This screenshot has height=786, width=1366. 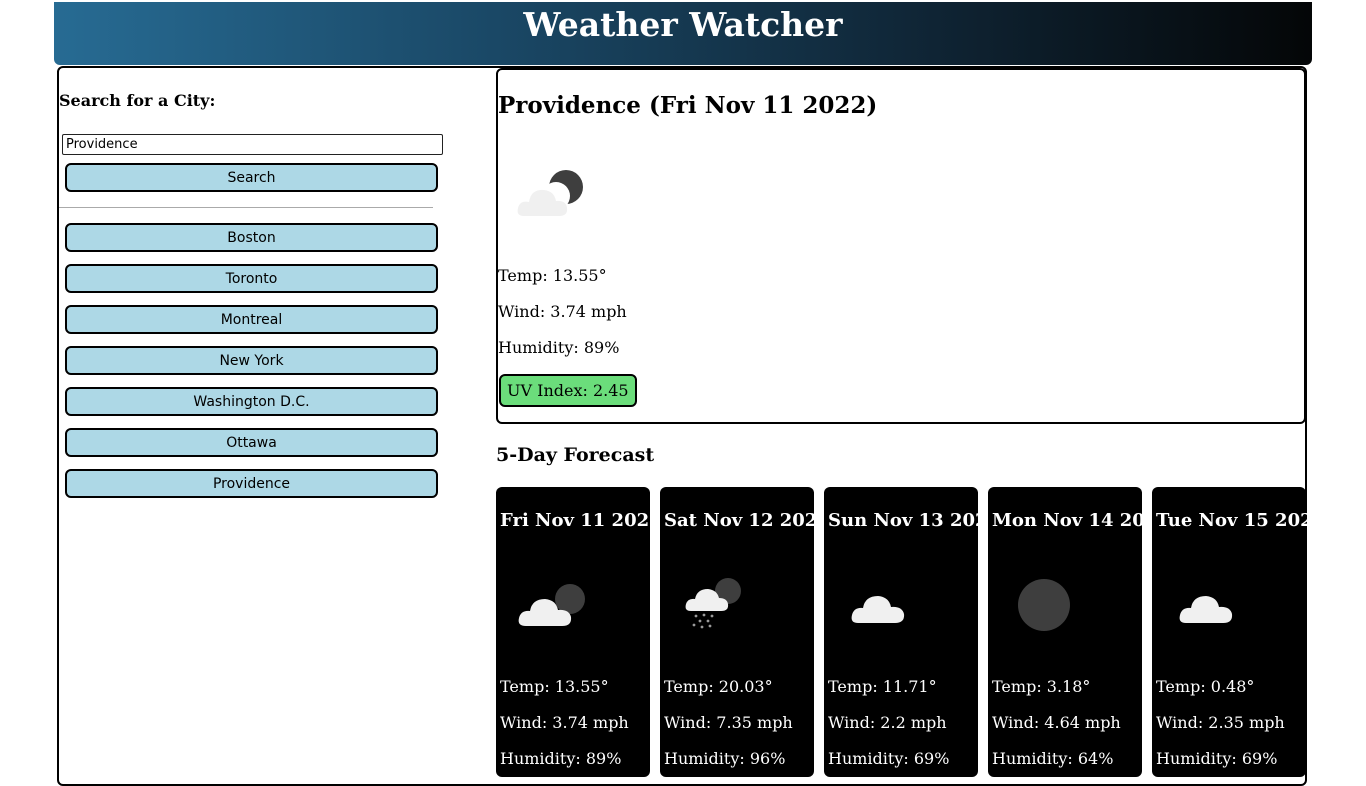 What do you see at coordinates (251, 177) in the screenshot?
I see `search-button: Search` at bounding box center [251, 177].